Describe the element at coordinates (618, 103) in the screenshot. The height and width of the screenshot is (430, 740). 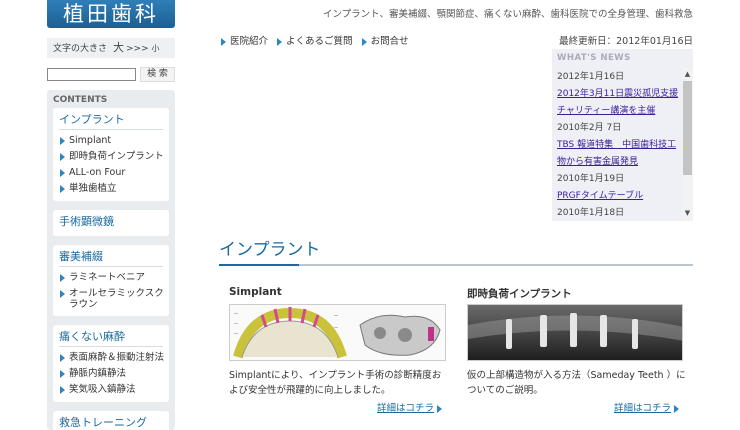
I see `news-link: 2012年3月11日震災孤児支援チャリティー講演を主催` at that location.